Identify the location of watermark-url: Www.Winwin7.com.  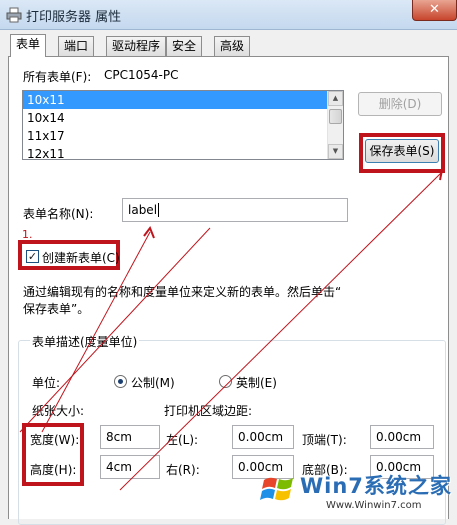
(374, 505).